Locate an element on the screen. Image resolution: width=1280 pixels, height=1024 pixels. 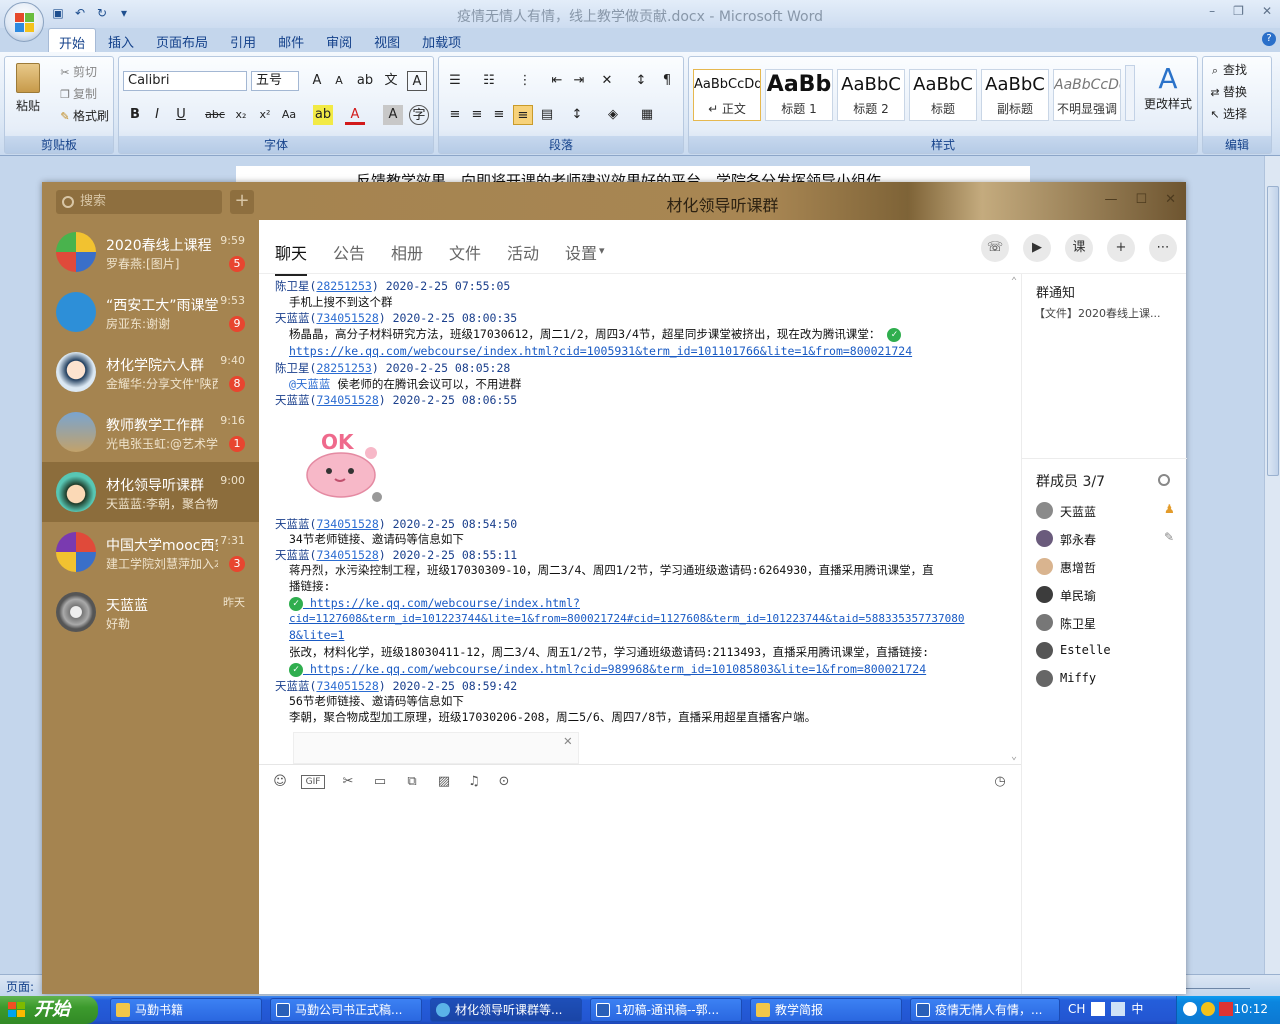
style-normal: AaBbCcDd ↵ 正文 is located at coordinates (727, 95).